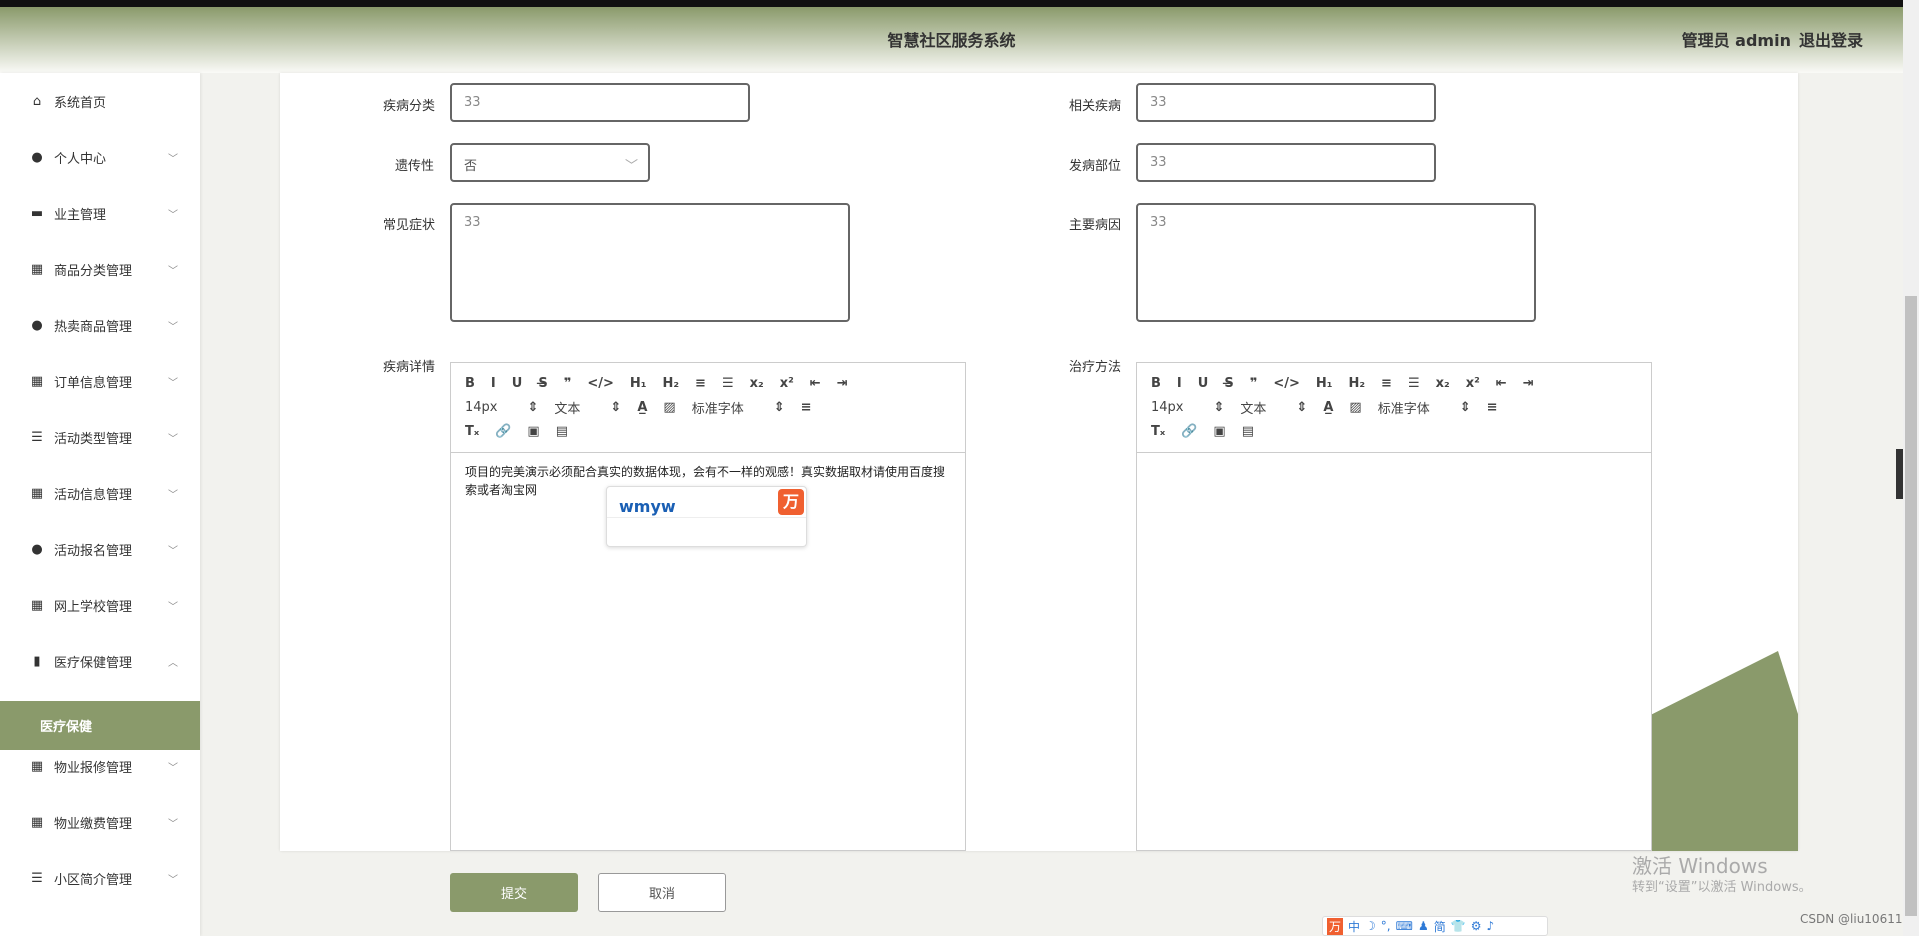 This screenshot has height=936, width=1919. Describe the element at coordinates (1336, 262) in the screenshot. I see `cause-textarea: 33` at that location.